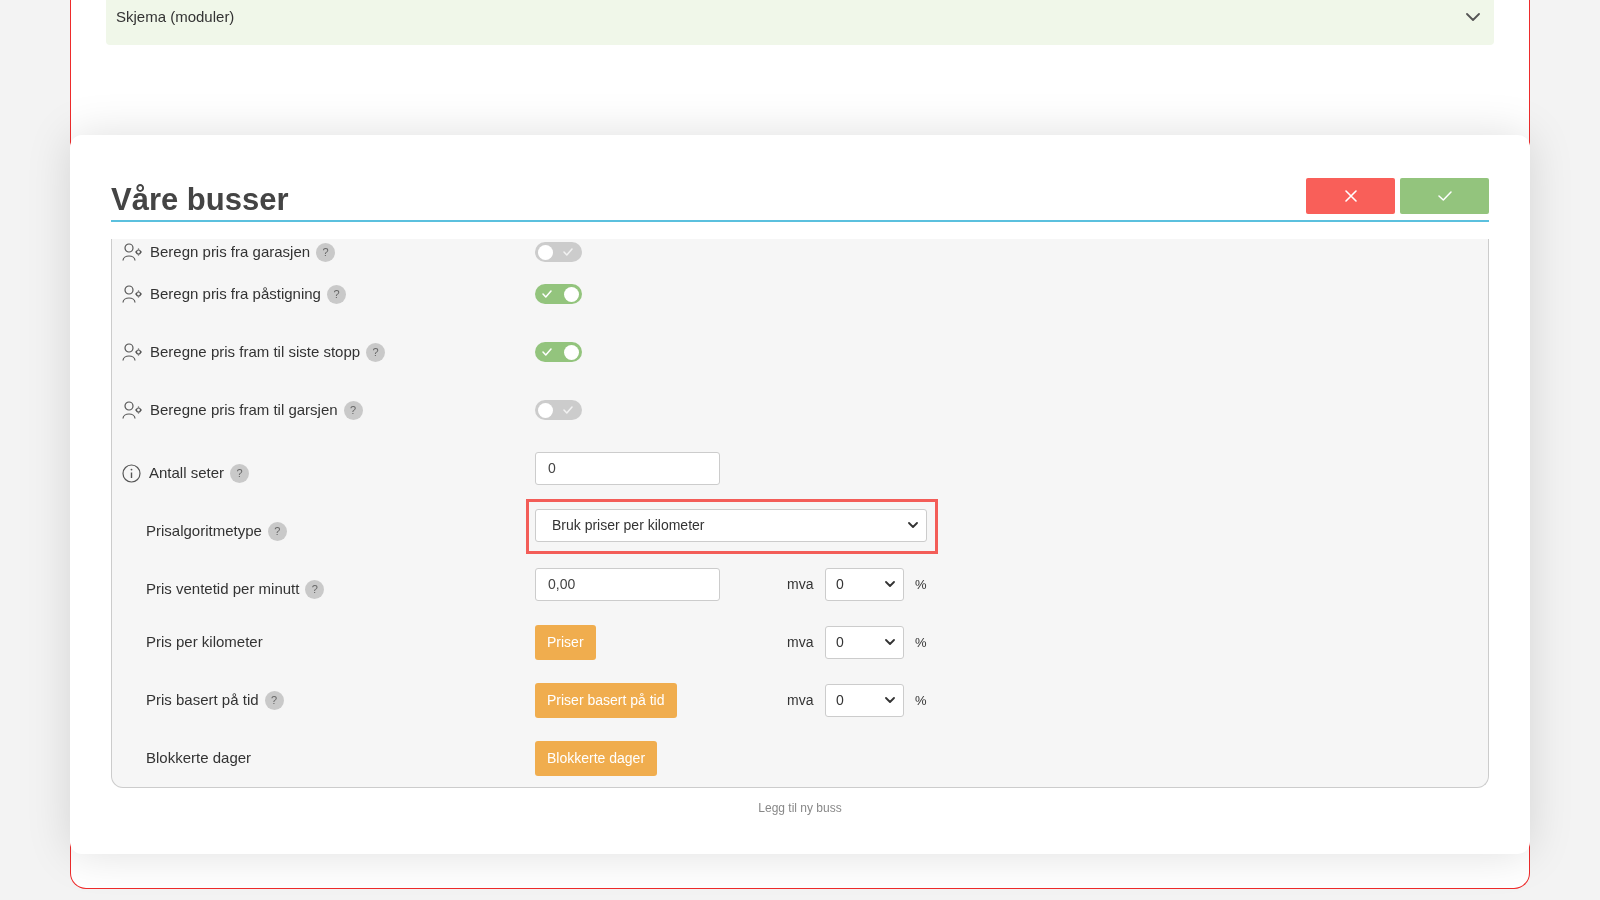  I want to click on action-button: Priser, so click(565, 642).